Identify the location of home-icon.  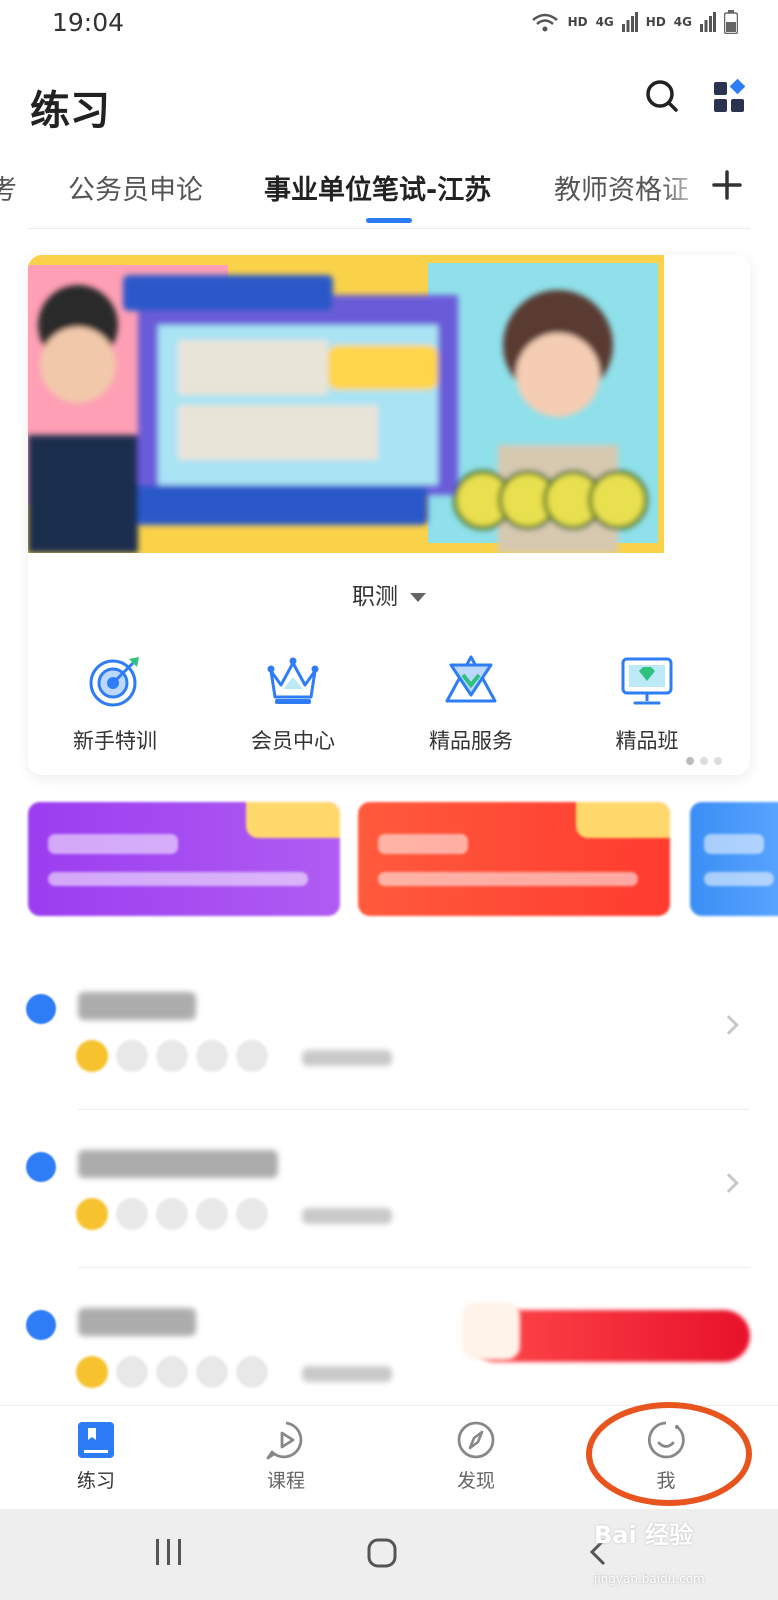
(382, 1553).